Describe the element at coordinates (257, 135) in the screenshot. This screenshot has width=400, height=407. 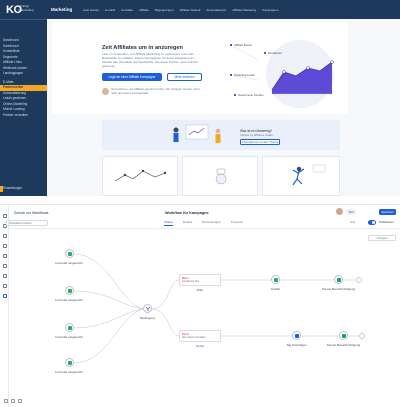
I see `promo-text: Vorteile zu Affiliates erklärt.` at that location.